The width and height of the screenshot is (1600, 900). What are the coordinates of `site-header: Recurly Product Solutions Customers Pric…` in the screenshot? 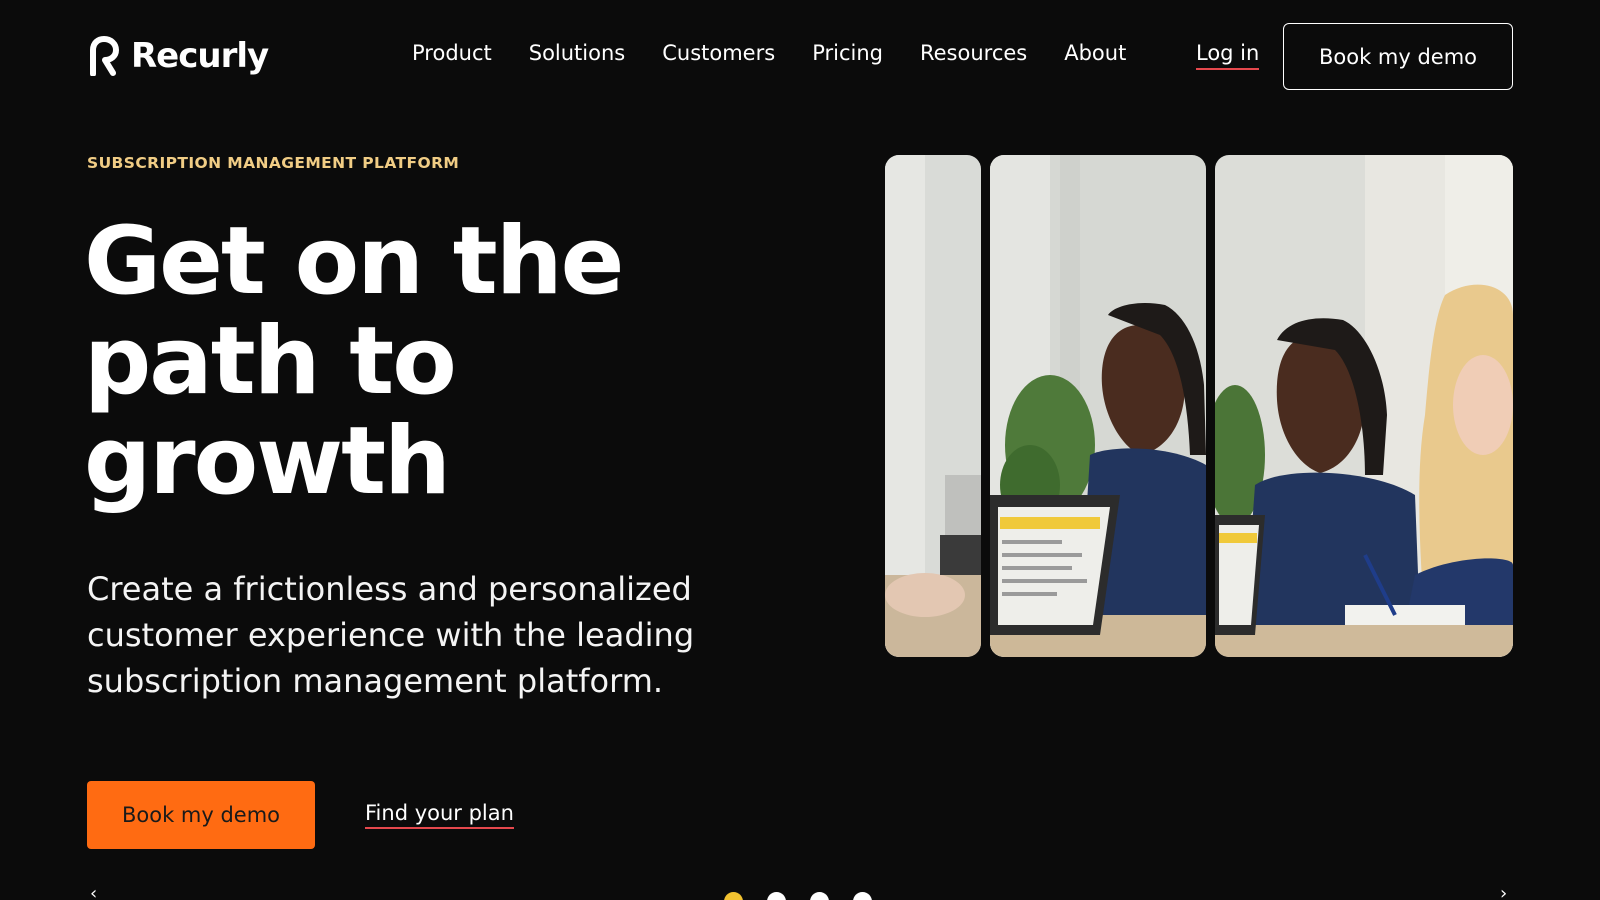 It's located at (800, 55).